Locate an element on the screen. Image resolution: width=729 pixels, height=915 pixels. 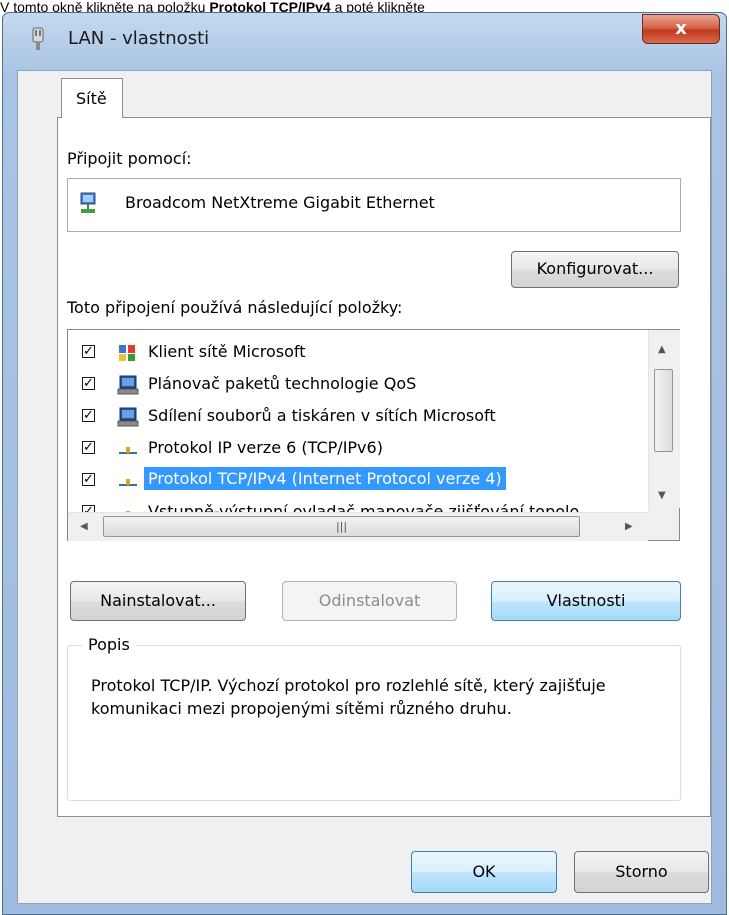
properties-button-label: Vlastnosti is located at coordinates (586, 600).